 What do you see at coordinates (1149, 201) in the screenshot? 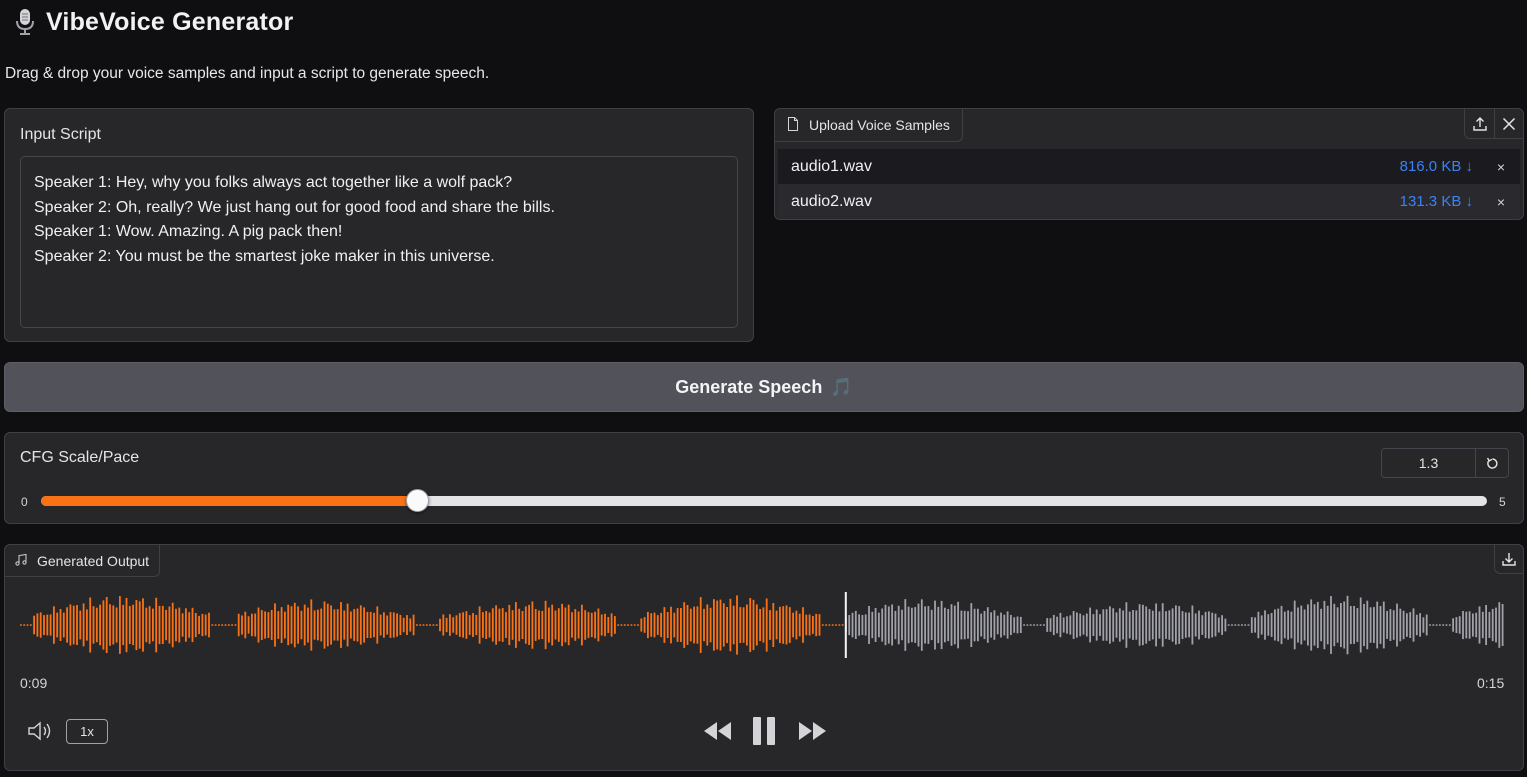
I see `file-row: audio2.wav 131.3 KB ↓ ×` at bounding box center [1149, 201].